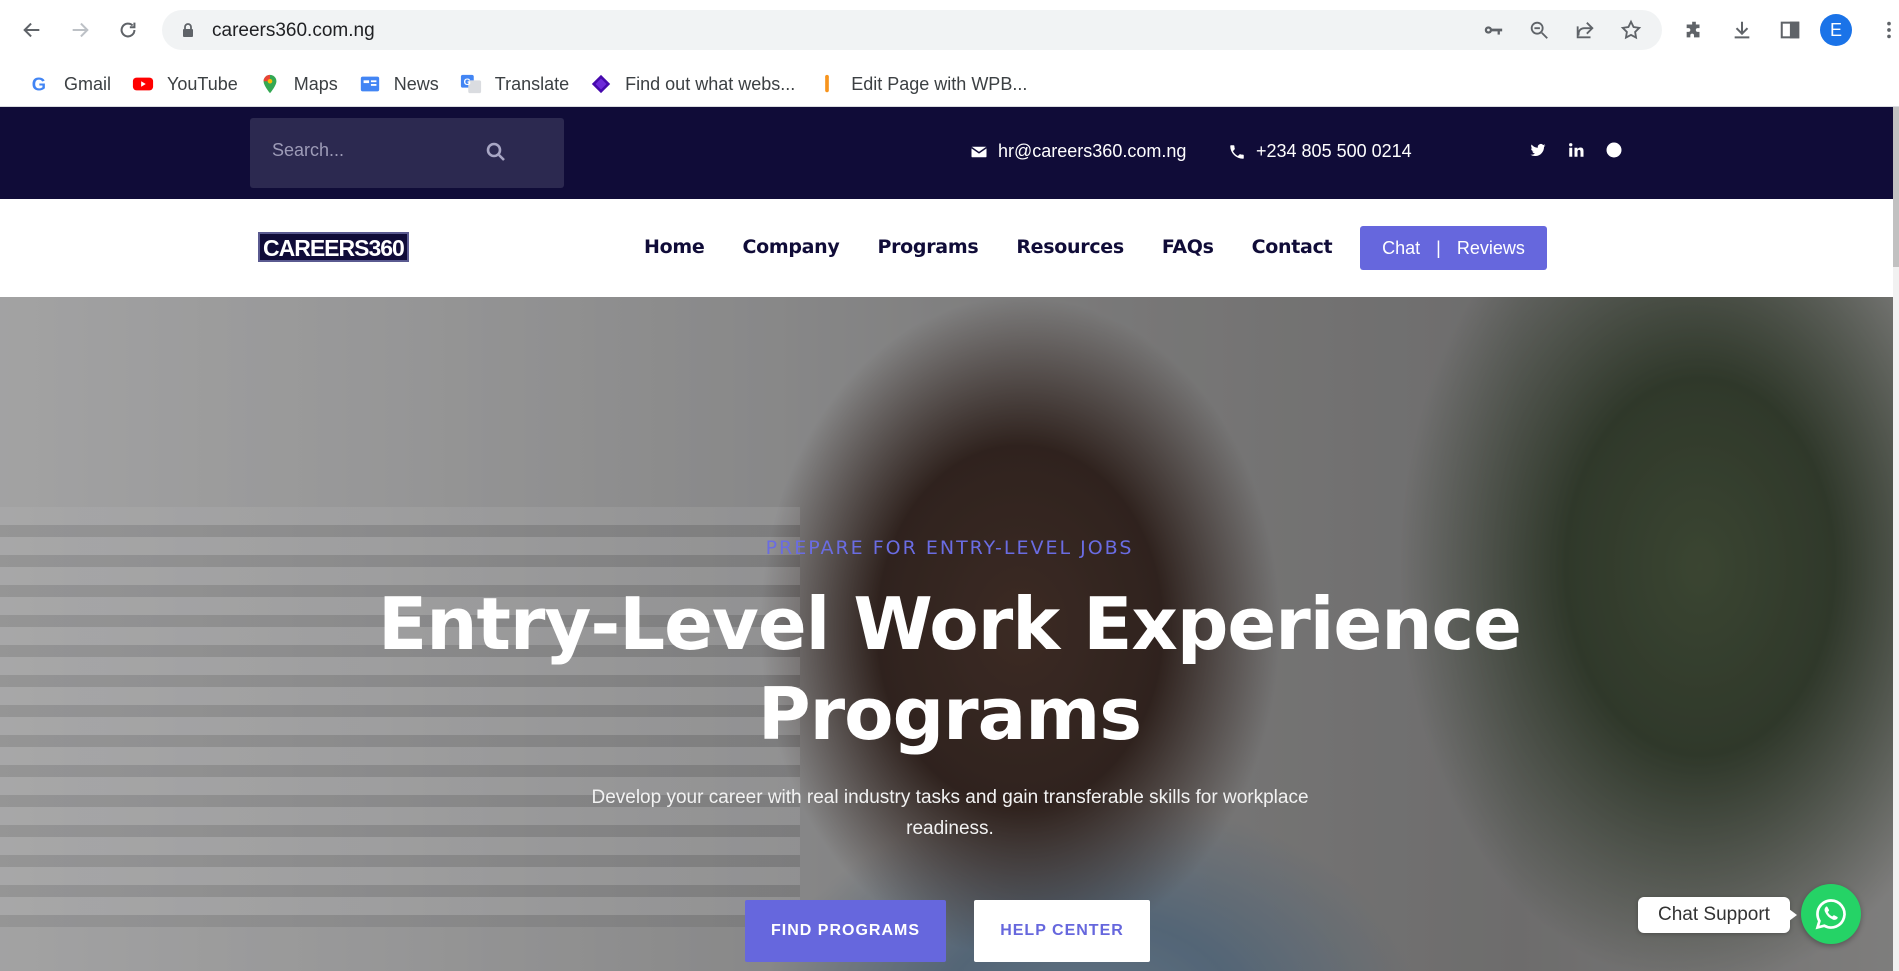 The image size is (1899, 971). What do you see at coordinates (1790, 30) in the screenshot?
I see `side-panel-icon` at bounding box center [1790, 30].